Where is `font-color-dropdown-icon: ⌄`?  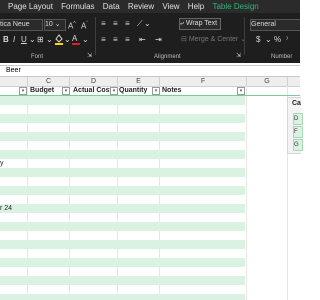
font-color-dropdown-icon: ⌄ is located at coordinates (85, 40).